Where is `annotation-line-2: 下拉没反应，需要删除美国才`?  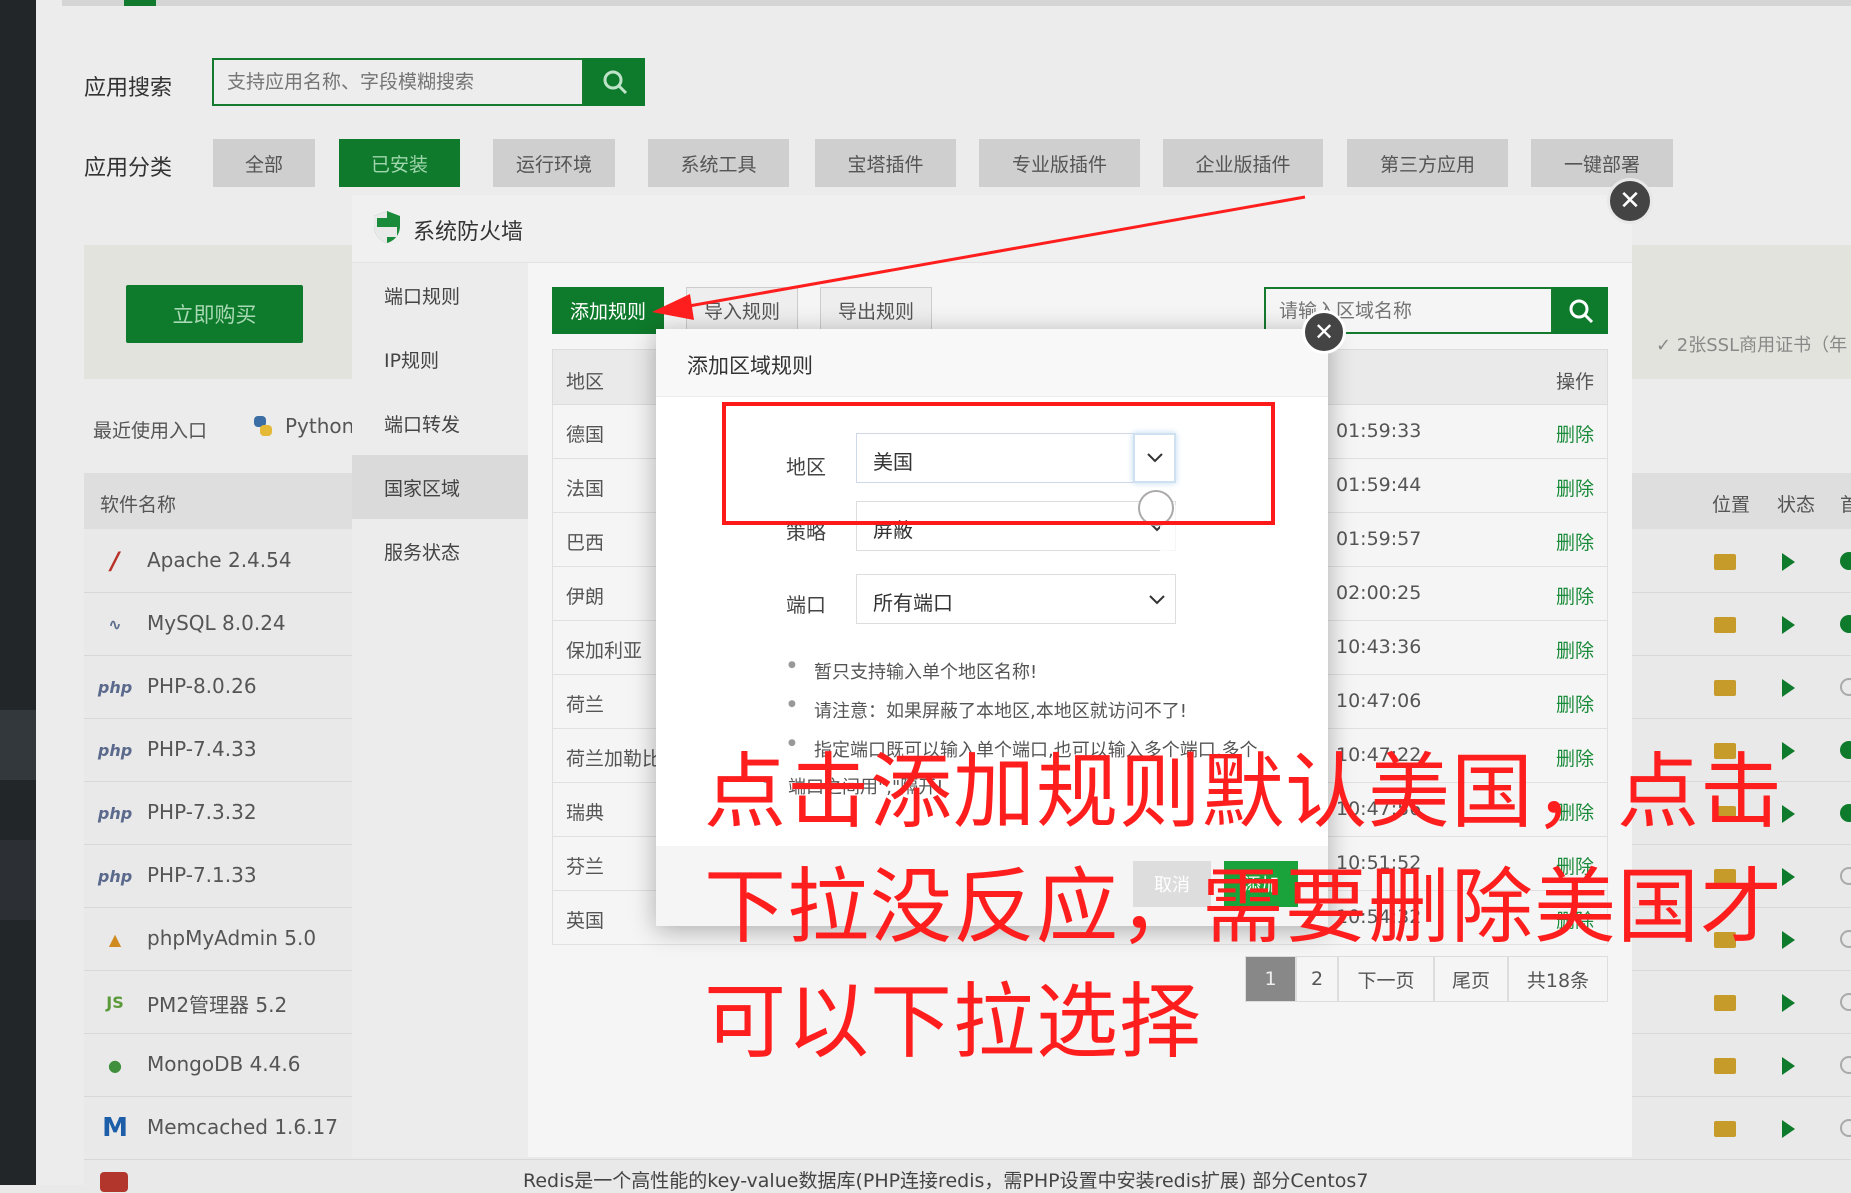 annotation-line-2: 下拉没反应，需要删除美国才 is located at coordinates (1244, 907).